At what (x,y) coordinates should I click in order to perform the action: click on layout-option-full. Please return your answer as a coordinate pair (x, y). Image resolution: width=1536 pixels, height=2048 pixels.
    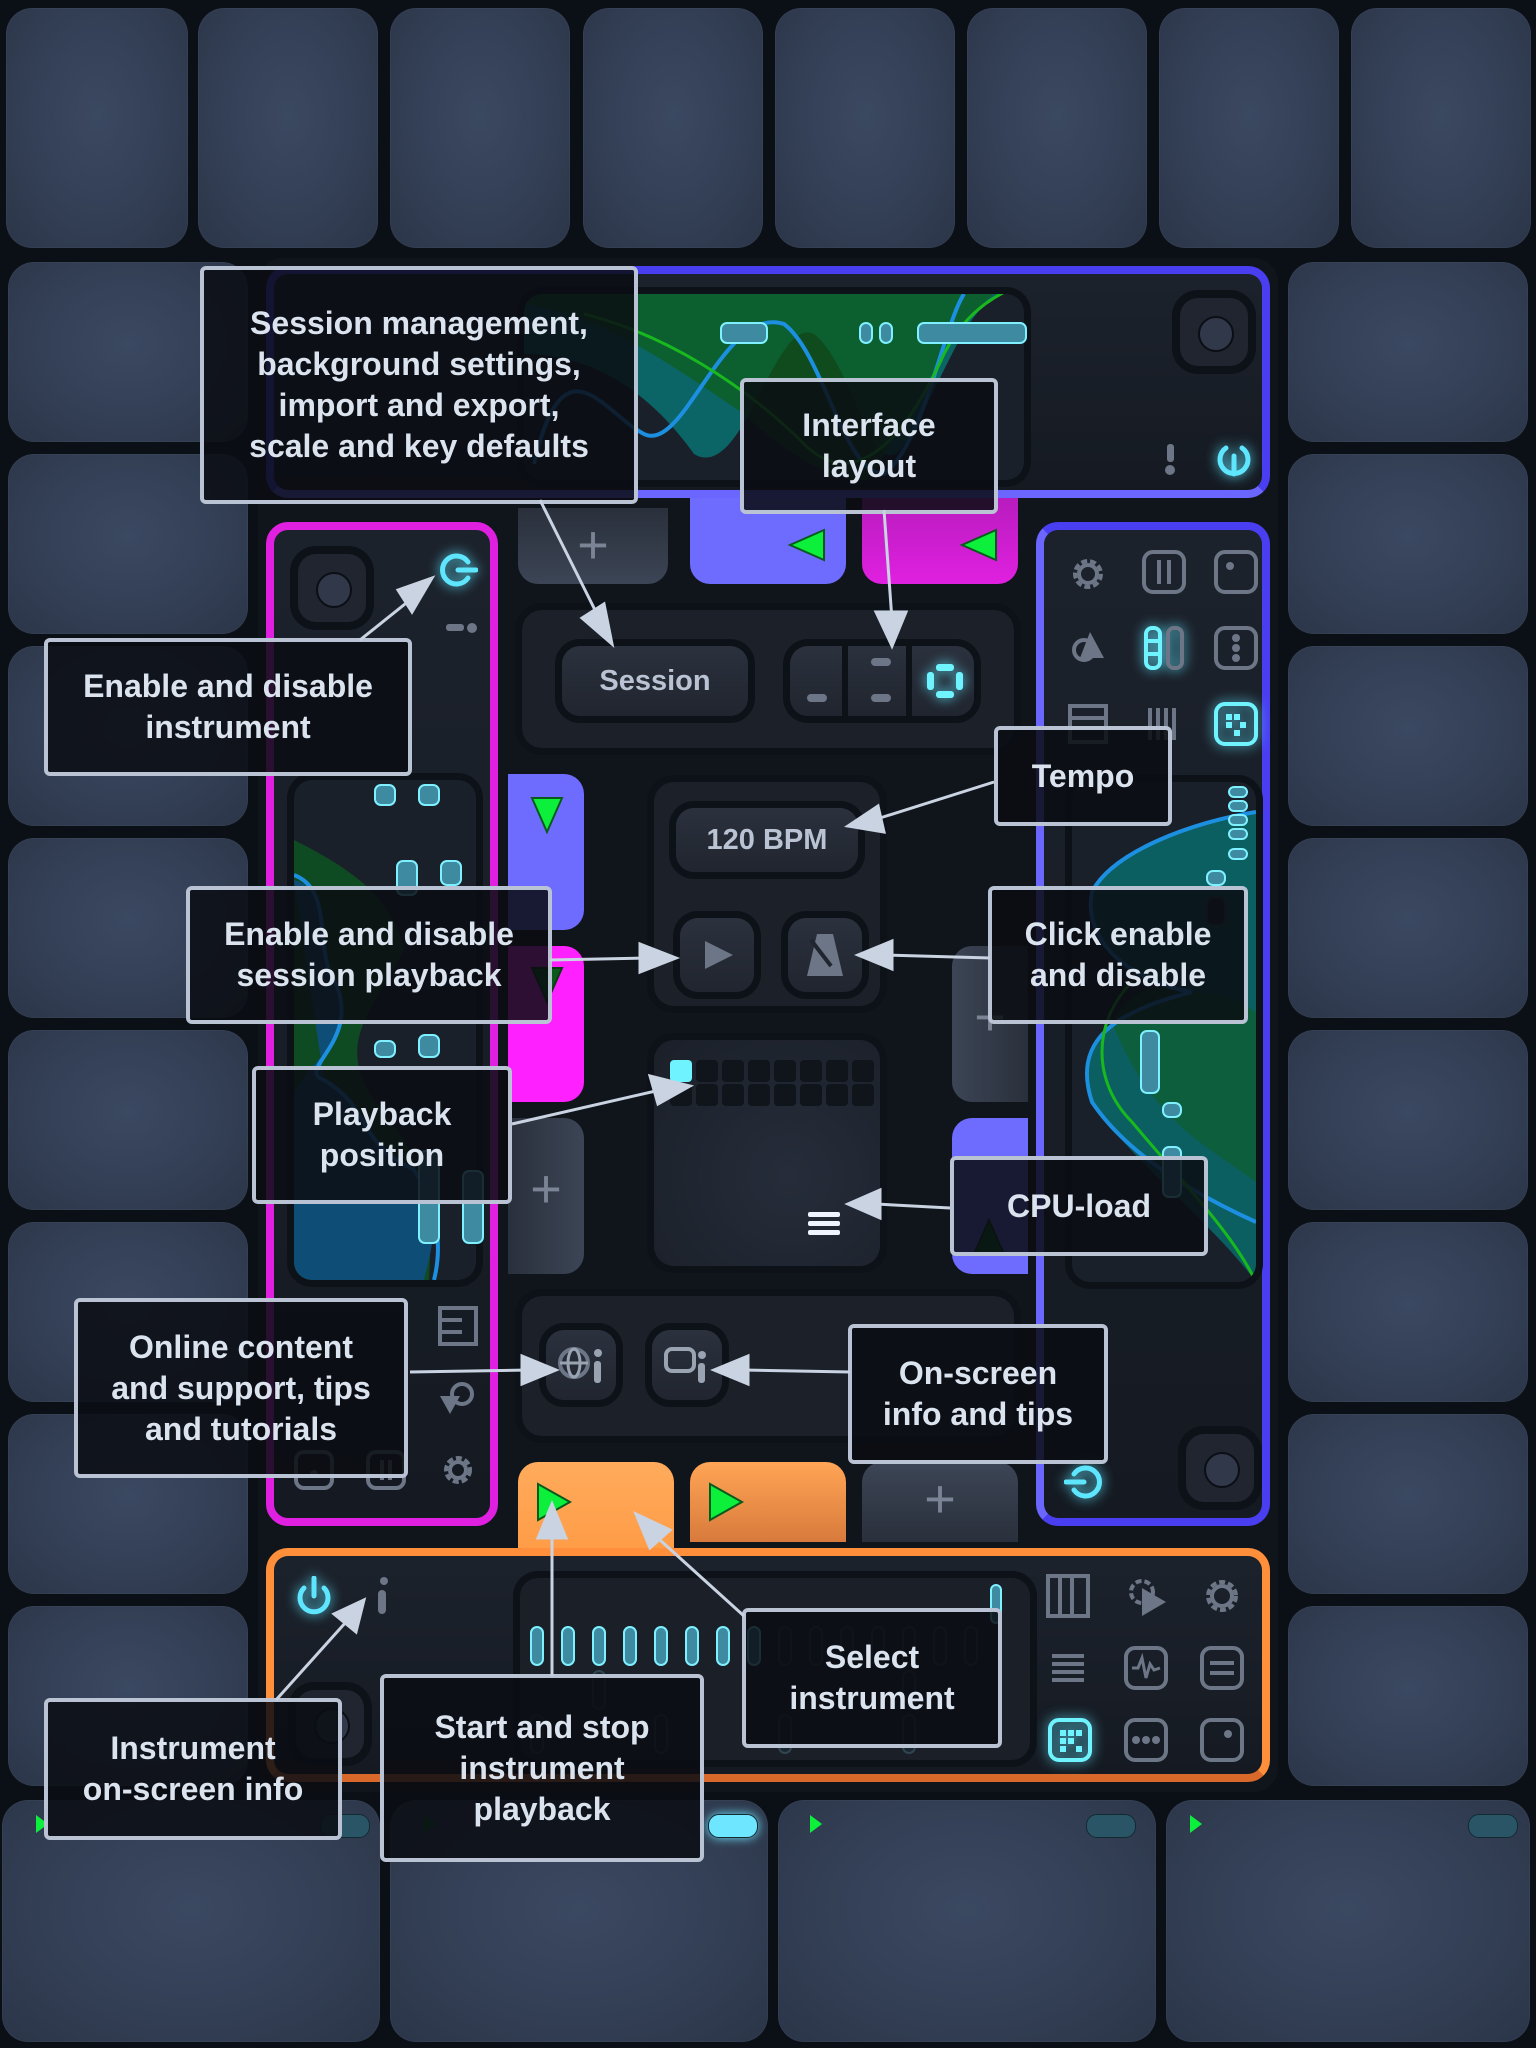
    Looking at the image, I should click on (946, 681).